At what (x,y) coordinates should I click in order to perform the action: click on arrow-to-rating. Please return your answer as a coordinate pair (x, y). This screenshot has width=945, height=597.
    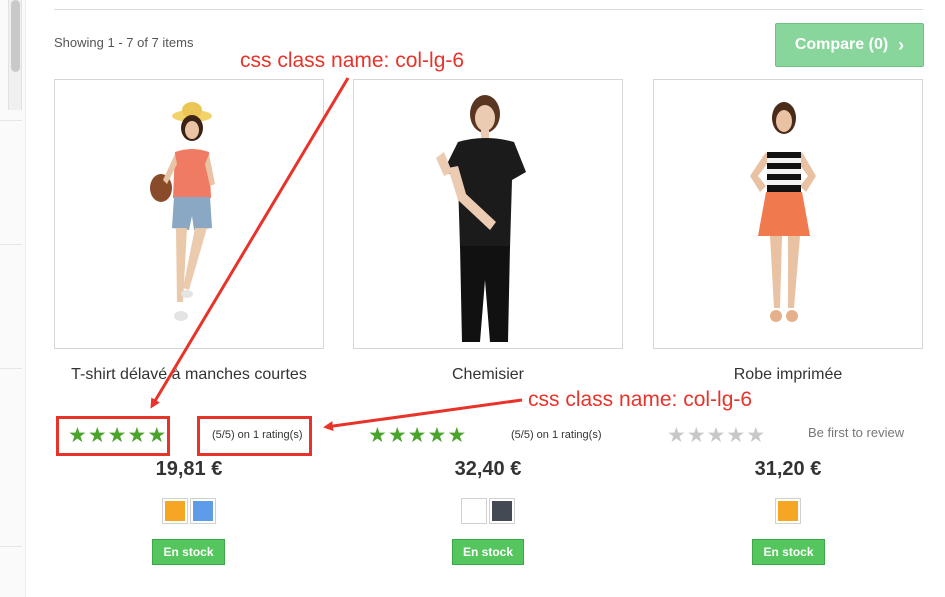
    Looking at the image, I should click on (423, 414).